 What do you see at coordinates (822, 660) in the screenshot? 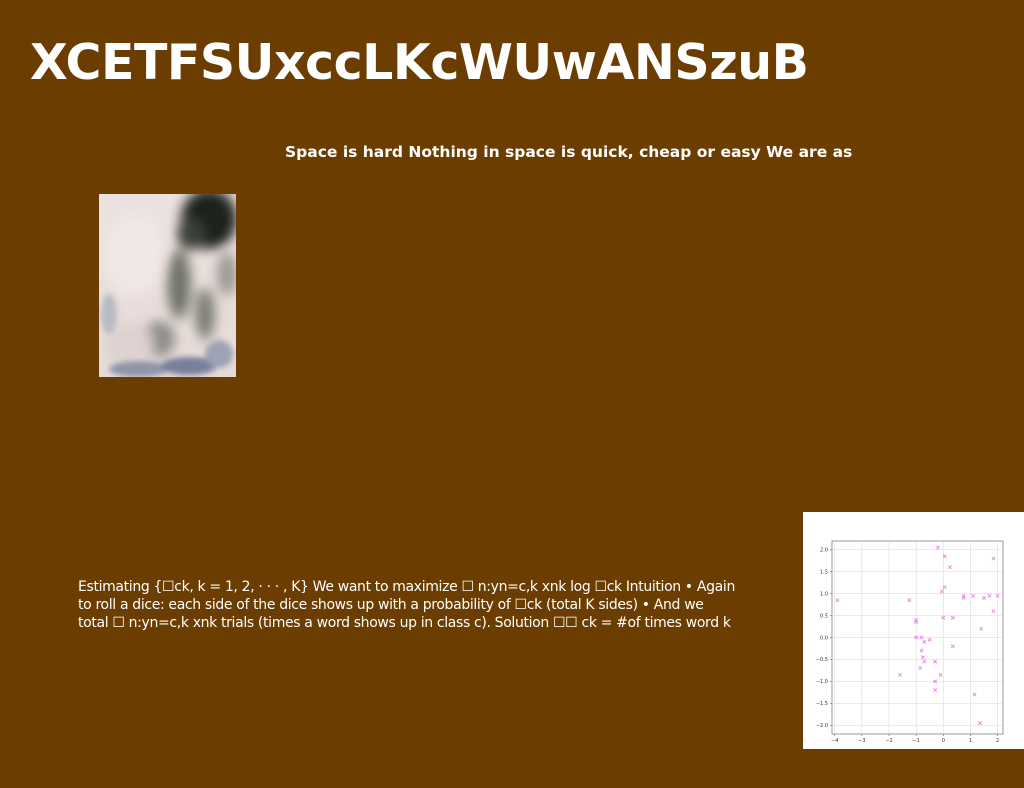
I see `y-tick-label: −0.5` at bounding box center [822, 660].